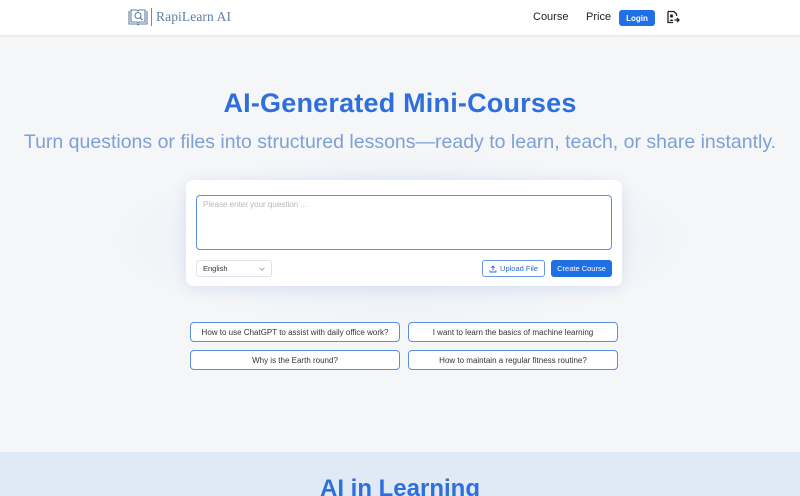 Image resolution: width=800 pixels, height=496 pixels. Describe the element at coordinates (637, 18) in the screenshot. I see `login-button: Login` at that location.